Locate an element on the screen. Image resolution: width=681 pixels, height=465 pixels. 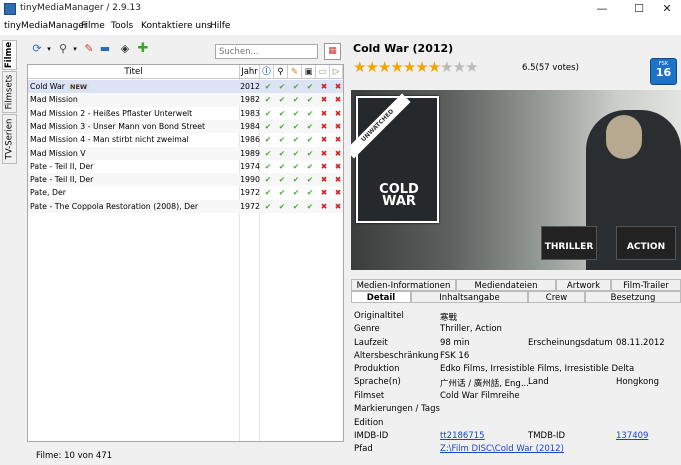
poster-image: UNWATCHED COLD WAR is located at coordinates (395, 158).